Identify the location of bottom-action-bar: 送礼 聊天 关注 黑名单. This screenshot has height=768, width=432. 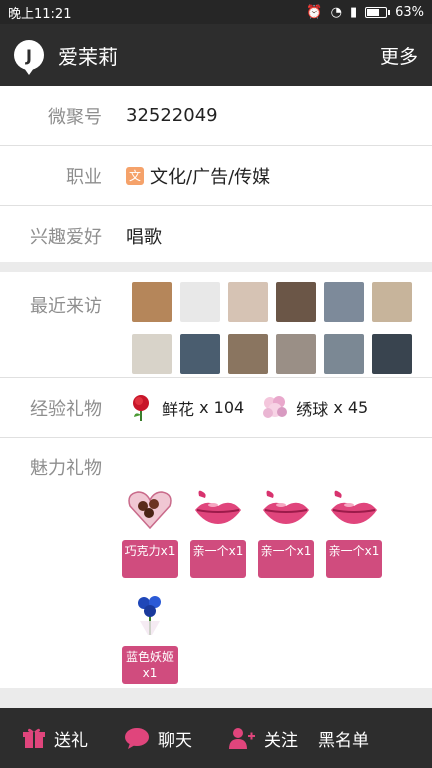
(216, 738).